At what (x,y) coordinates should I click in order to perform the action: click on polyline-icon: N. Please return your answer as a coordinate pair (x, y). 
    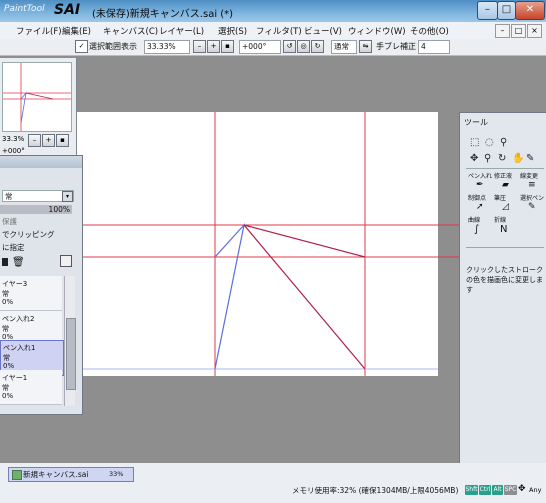
    Looking at the image, I should click on (504, 229).